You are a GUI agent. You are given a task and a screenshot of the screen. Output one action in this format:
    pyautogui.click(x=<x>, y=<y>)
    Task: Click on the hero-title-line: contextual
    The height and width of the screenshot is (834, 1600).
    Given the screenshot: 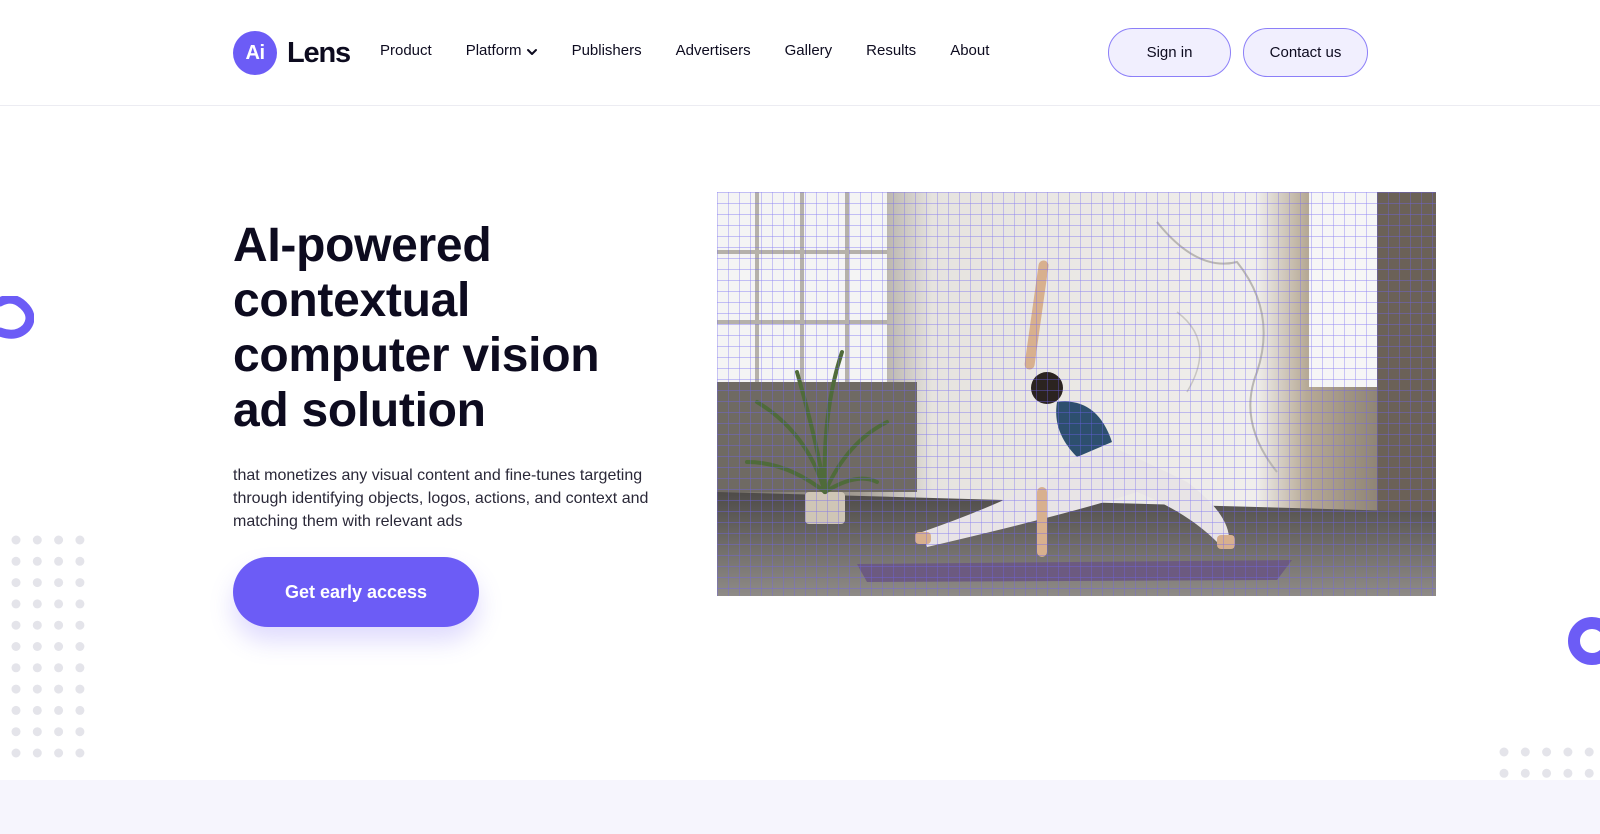 What is the action you would take?
    pyautogui.click(x=352, y=300)
    